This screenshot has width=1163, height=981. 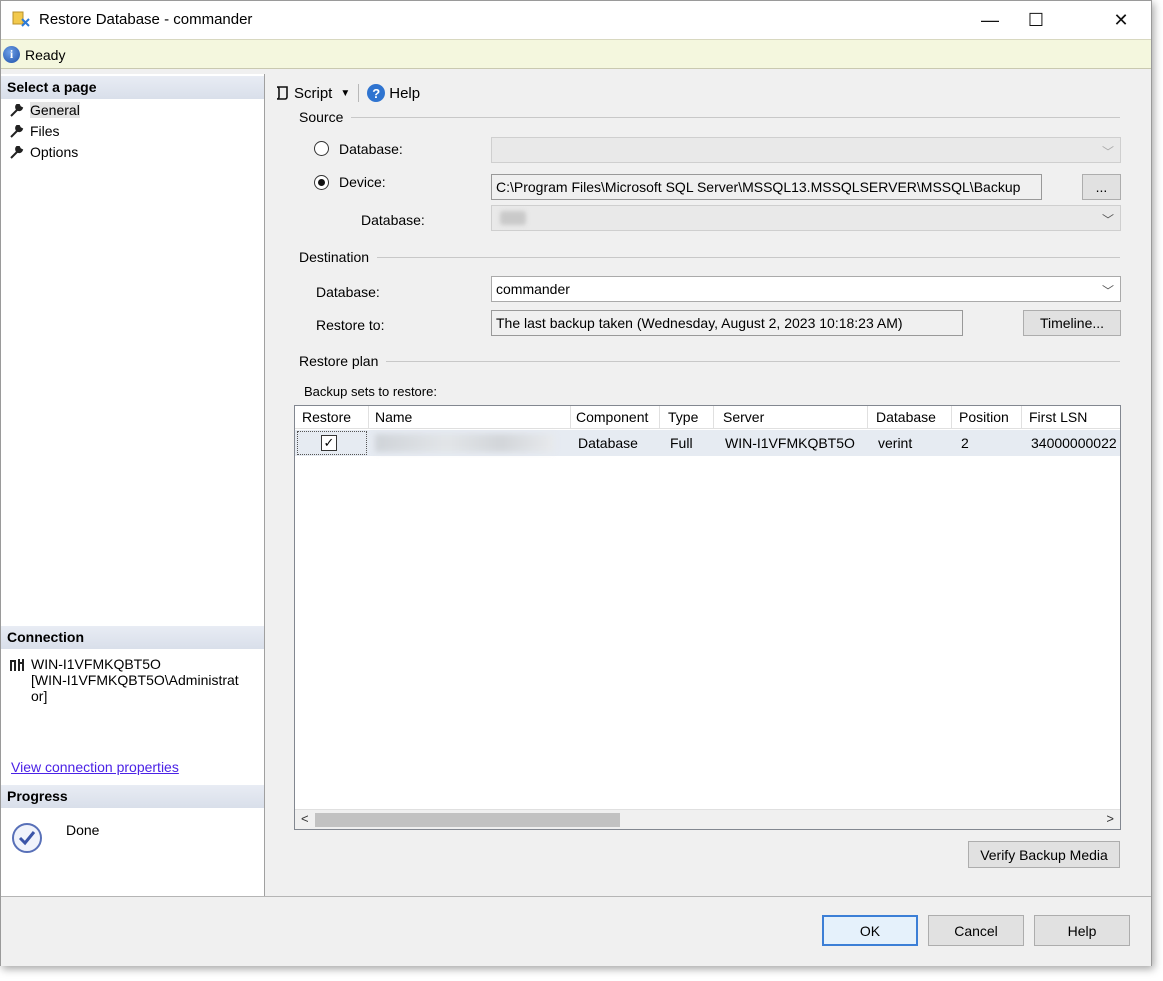 I want to click on column-header: Type, so click(x=683, y=417).